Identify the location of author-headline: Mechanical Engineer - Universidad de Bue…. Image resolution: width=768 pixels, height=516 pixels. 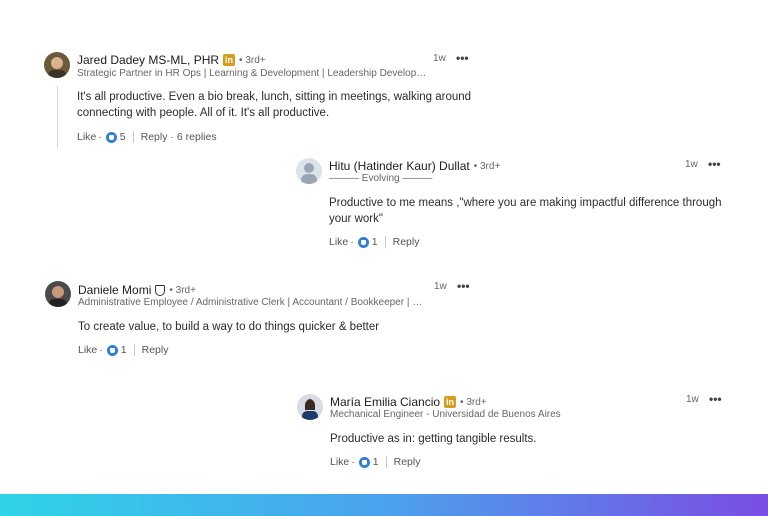
(445, 414).